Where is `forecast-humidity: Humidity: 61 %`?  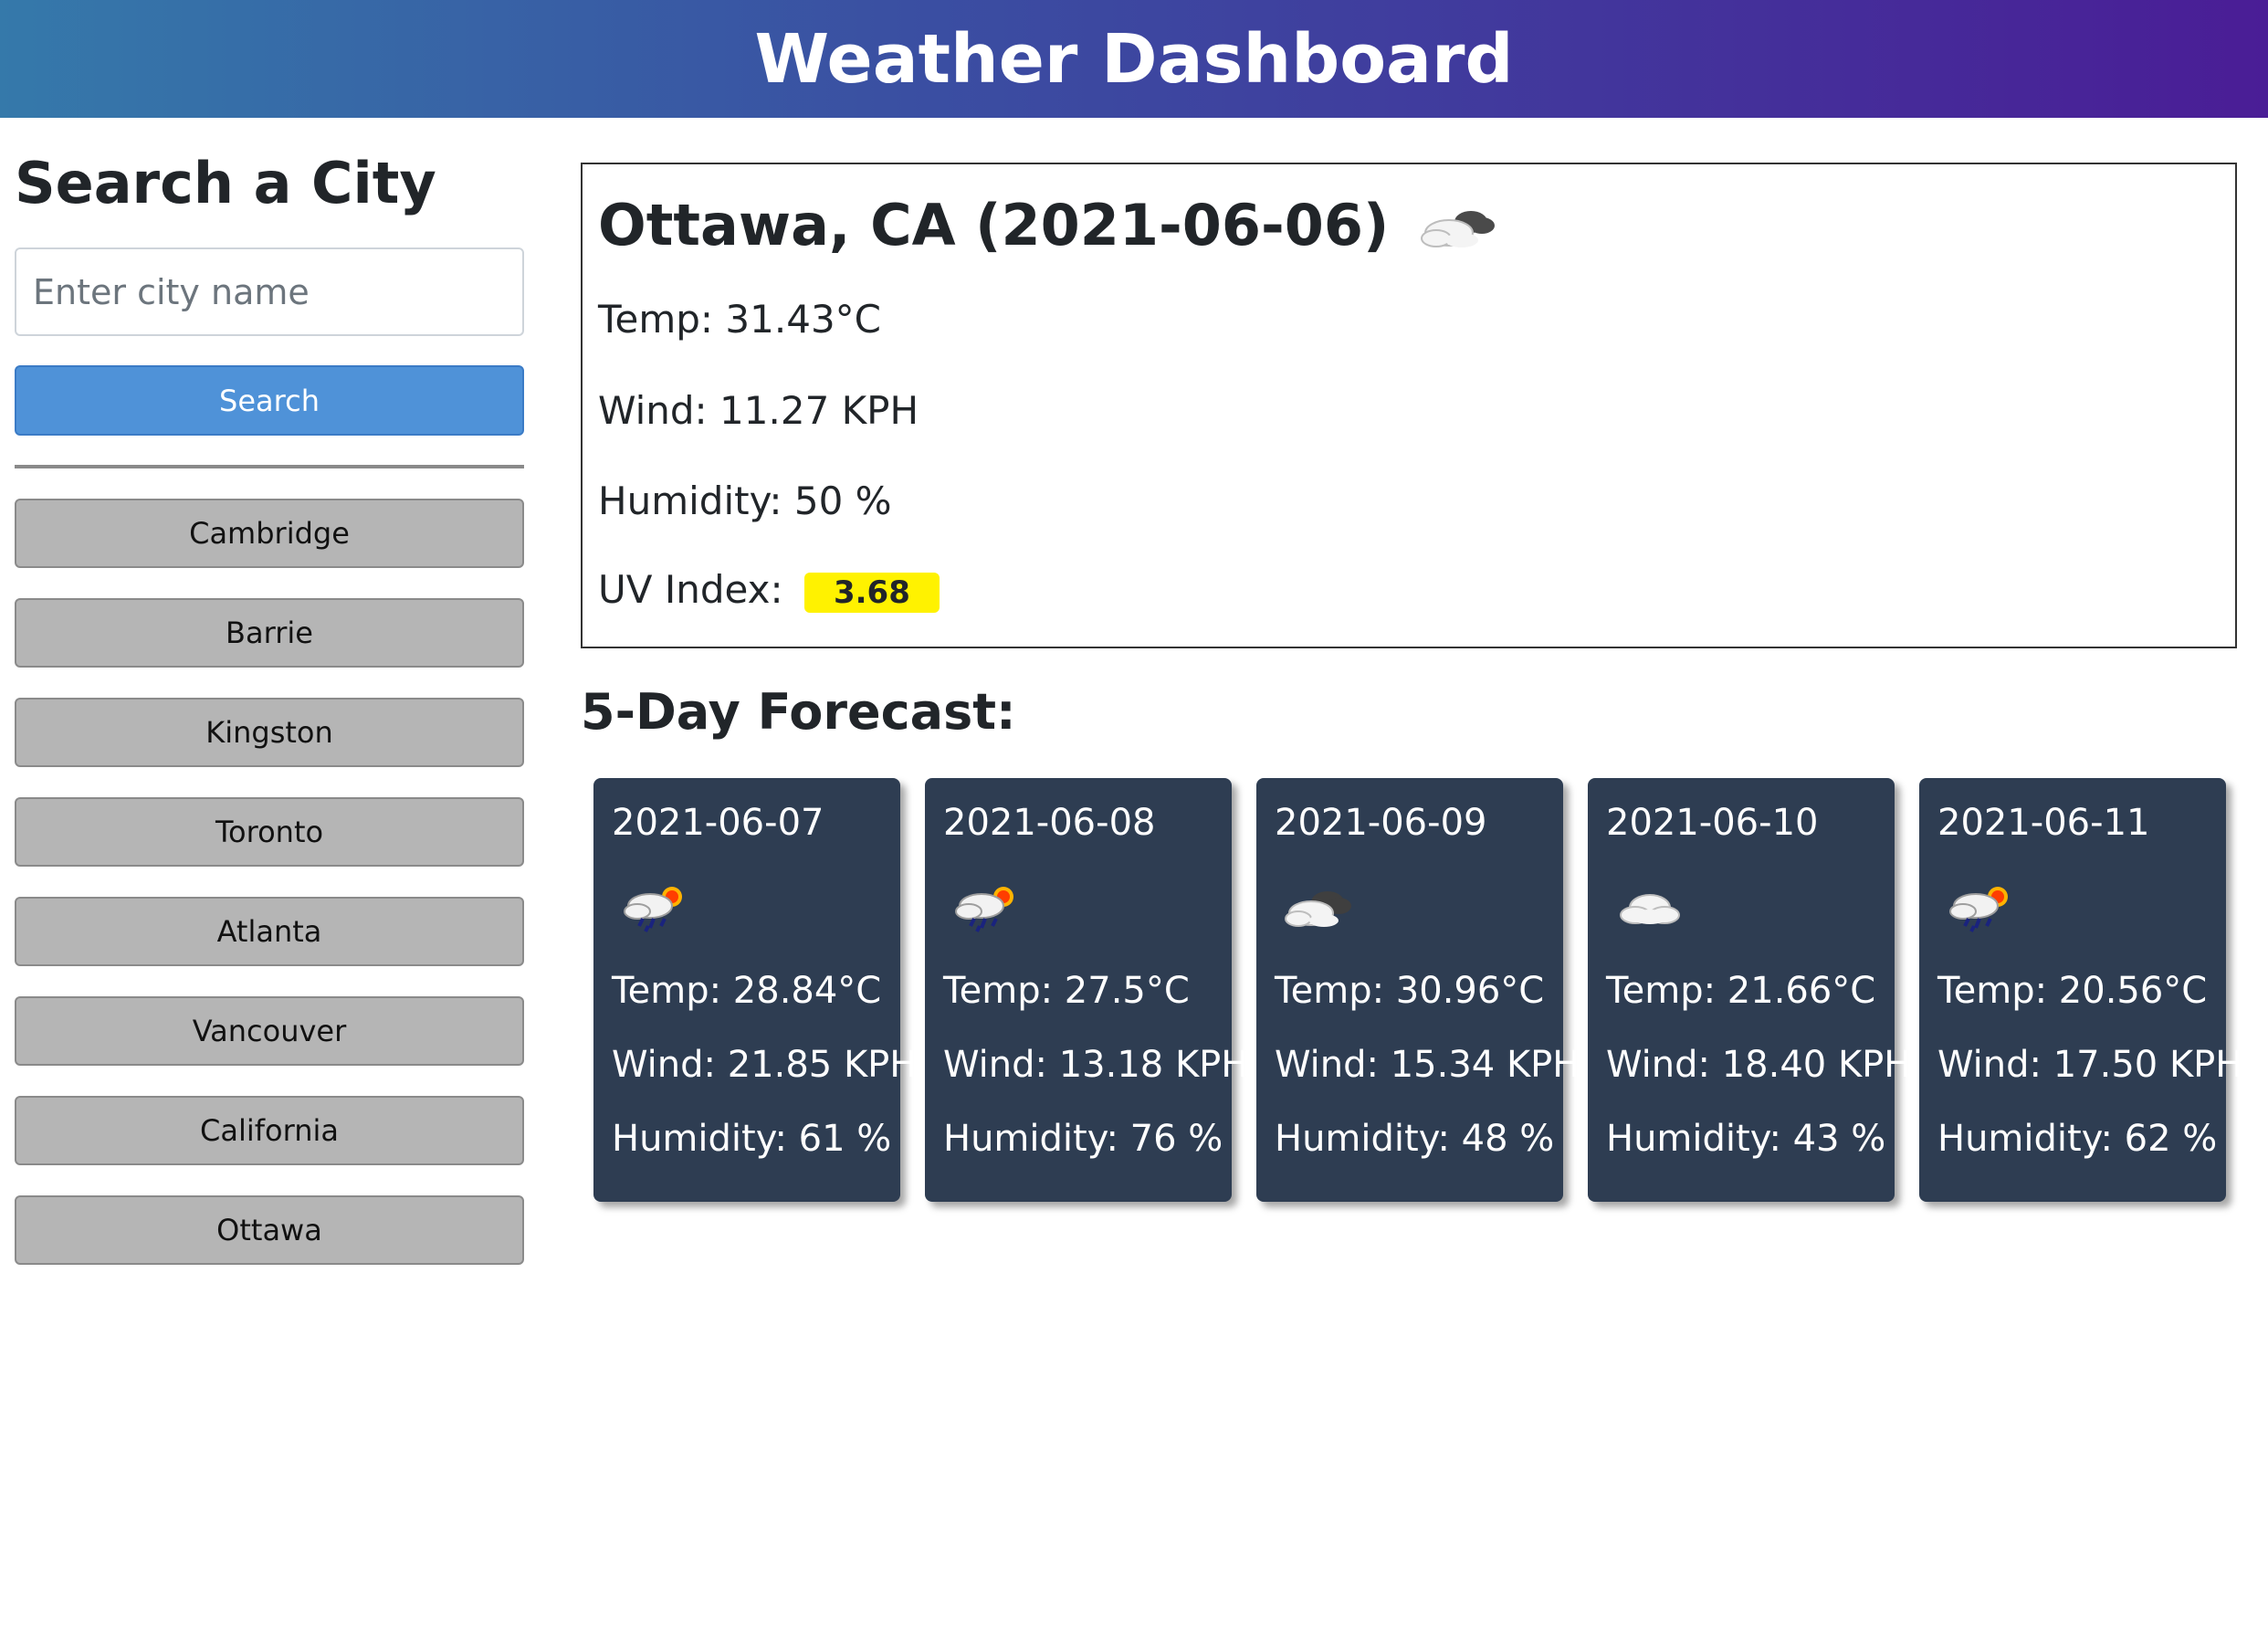
forecast-humidity: Humidity: 61 % is located at coordinates (752, 1139).